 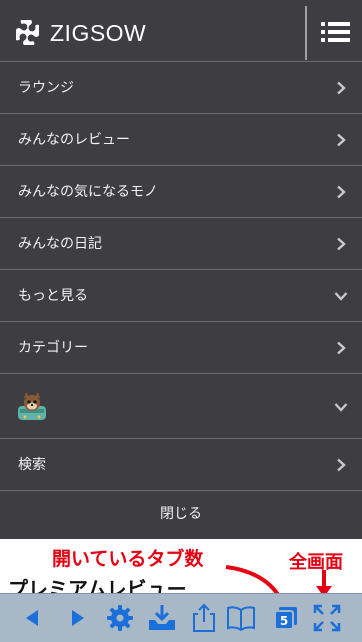 What do you see at coordinates (181, 31) in the screenshot?
I see `site-header: ZIGSOW` at bounding box center [181, 31].